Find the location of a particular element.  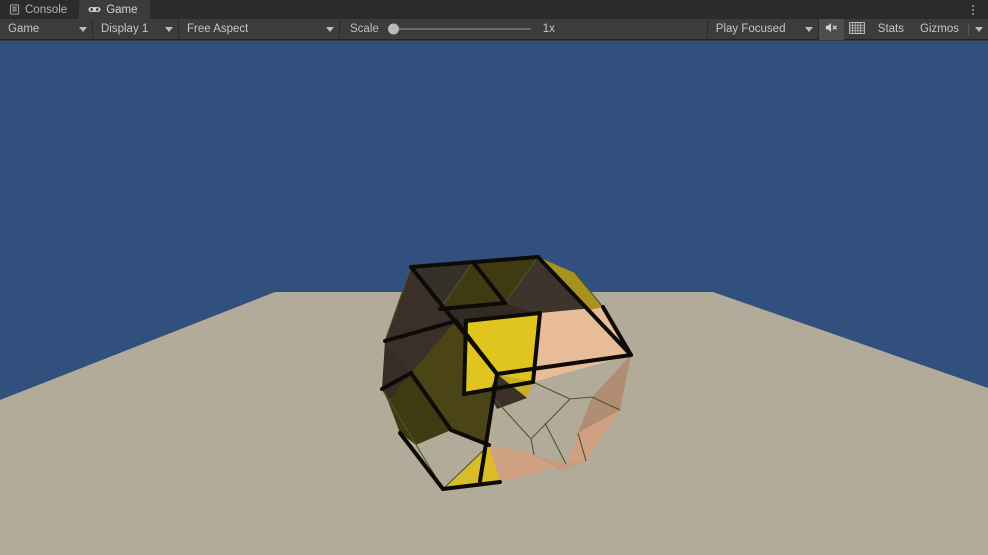

game-view-type-label: Game is located at coordinates (24, 29).